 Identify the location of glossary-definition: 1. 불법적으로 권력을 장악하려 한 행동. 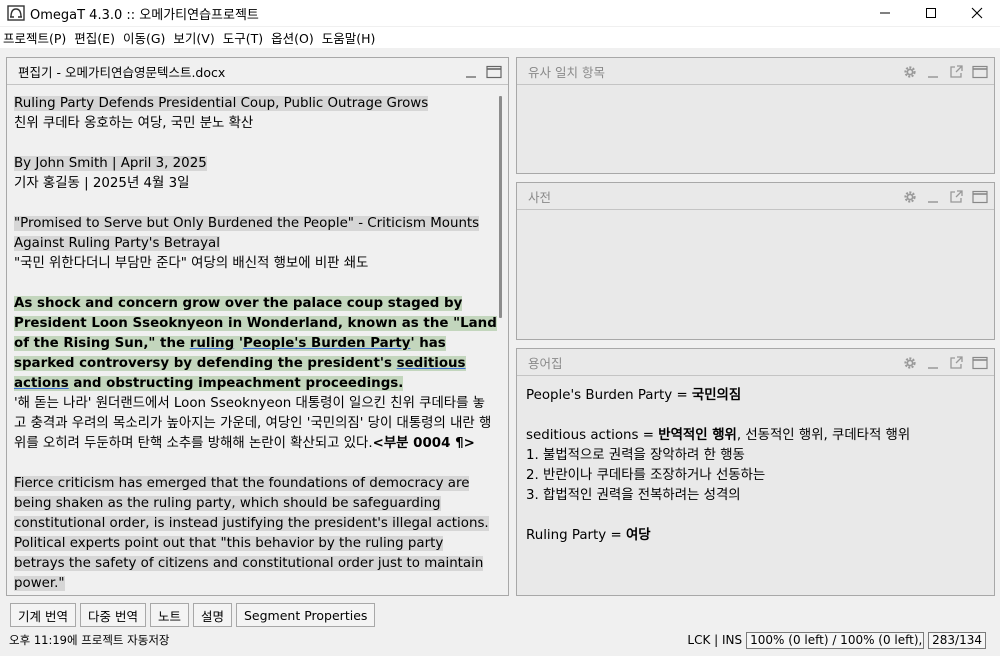
(635, 455).